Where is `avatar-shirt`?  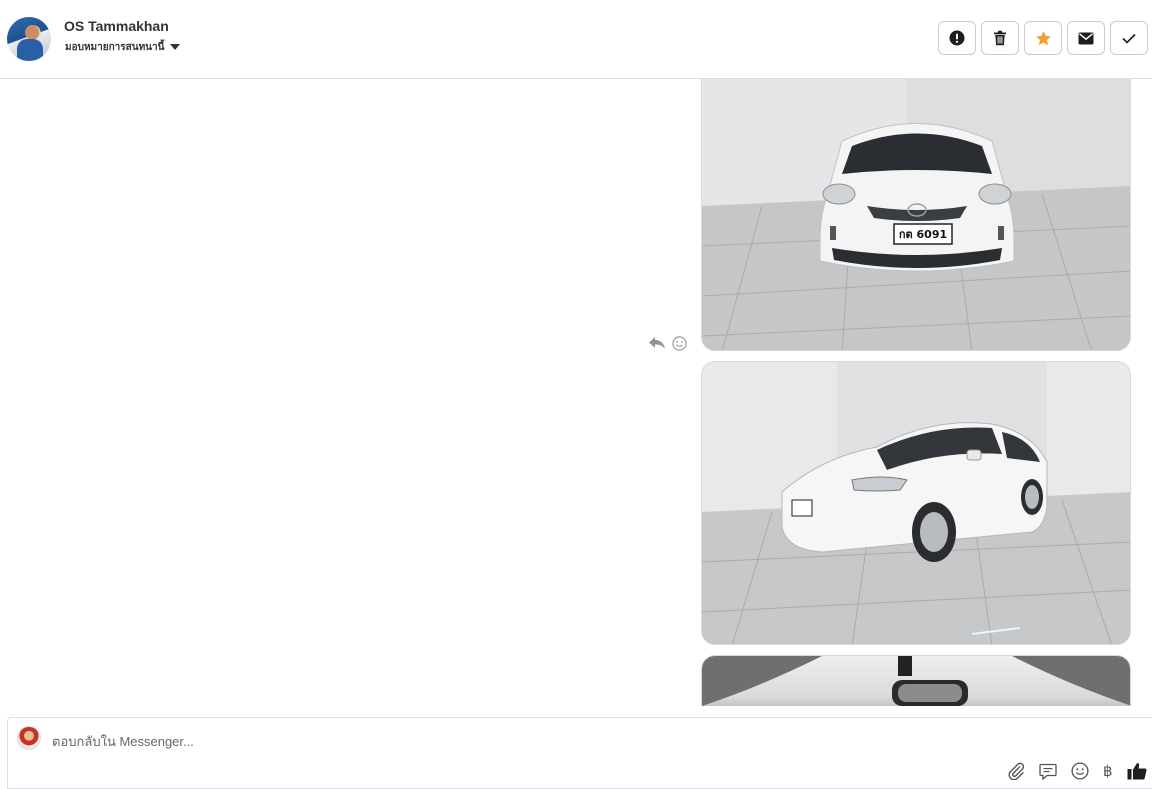
avatar-shirt is located at coordinates (30, 50).